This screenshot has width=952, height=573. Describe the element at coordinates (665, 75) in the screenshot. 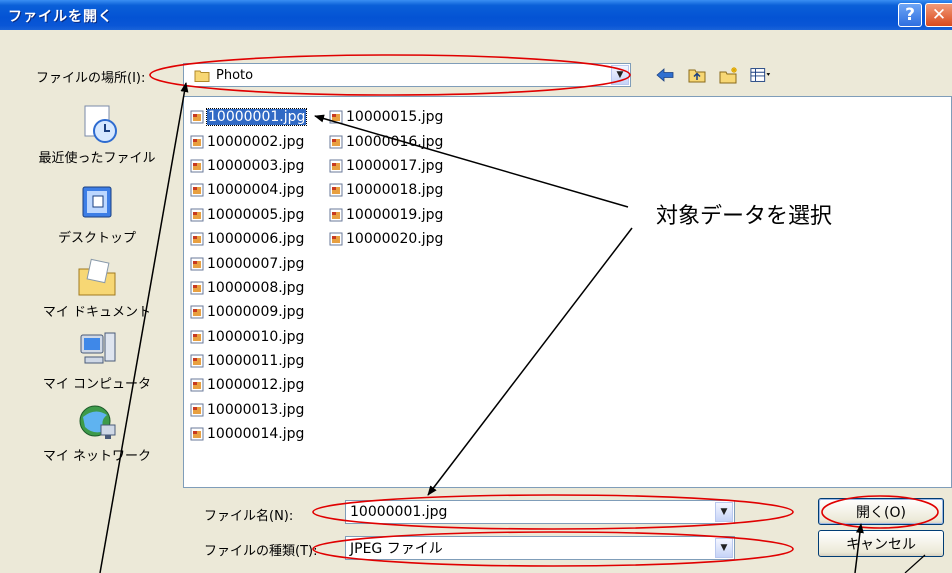

I see `back-arrow-icon` at that location.